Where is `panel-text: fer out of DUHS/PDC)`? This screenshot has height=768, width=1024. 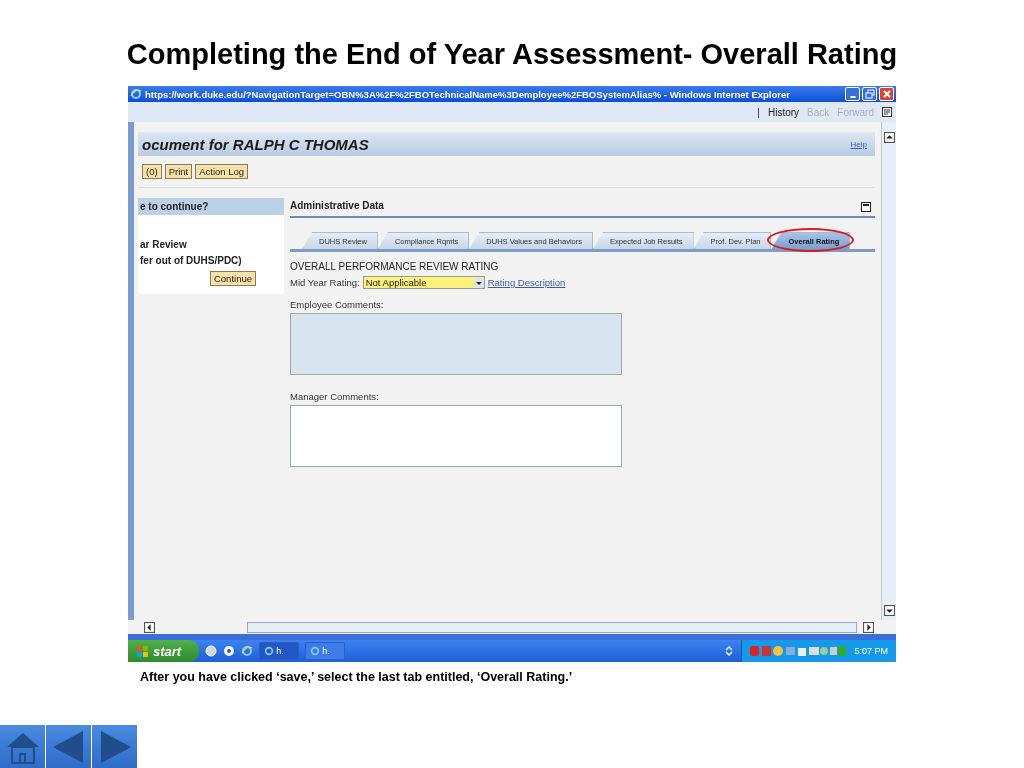
panel-text: fer out of DUHS/PDC) is located at coordinates (191, 260).